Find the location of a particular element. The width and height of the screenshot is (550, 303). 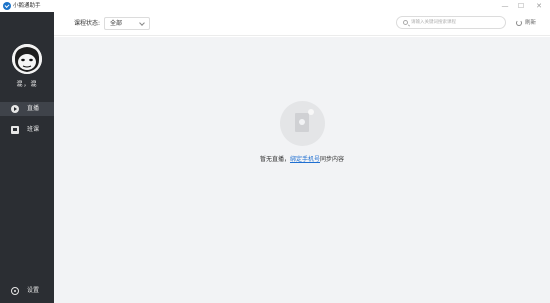

minimize-button: — is located at coordinates (505, 6).